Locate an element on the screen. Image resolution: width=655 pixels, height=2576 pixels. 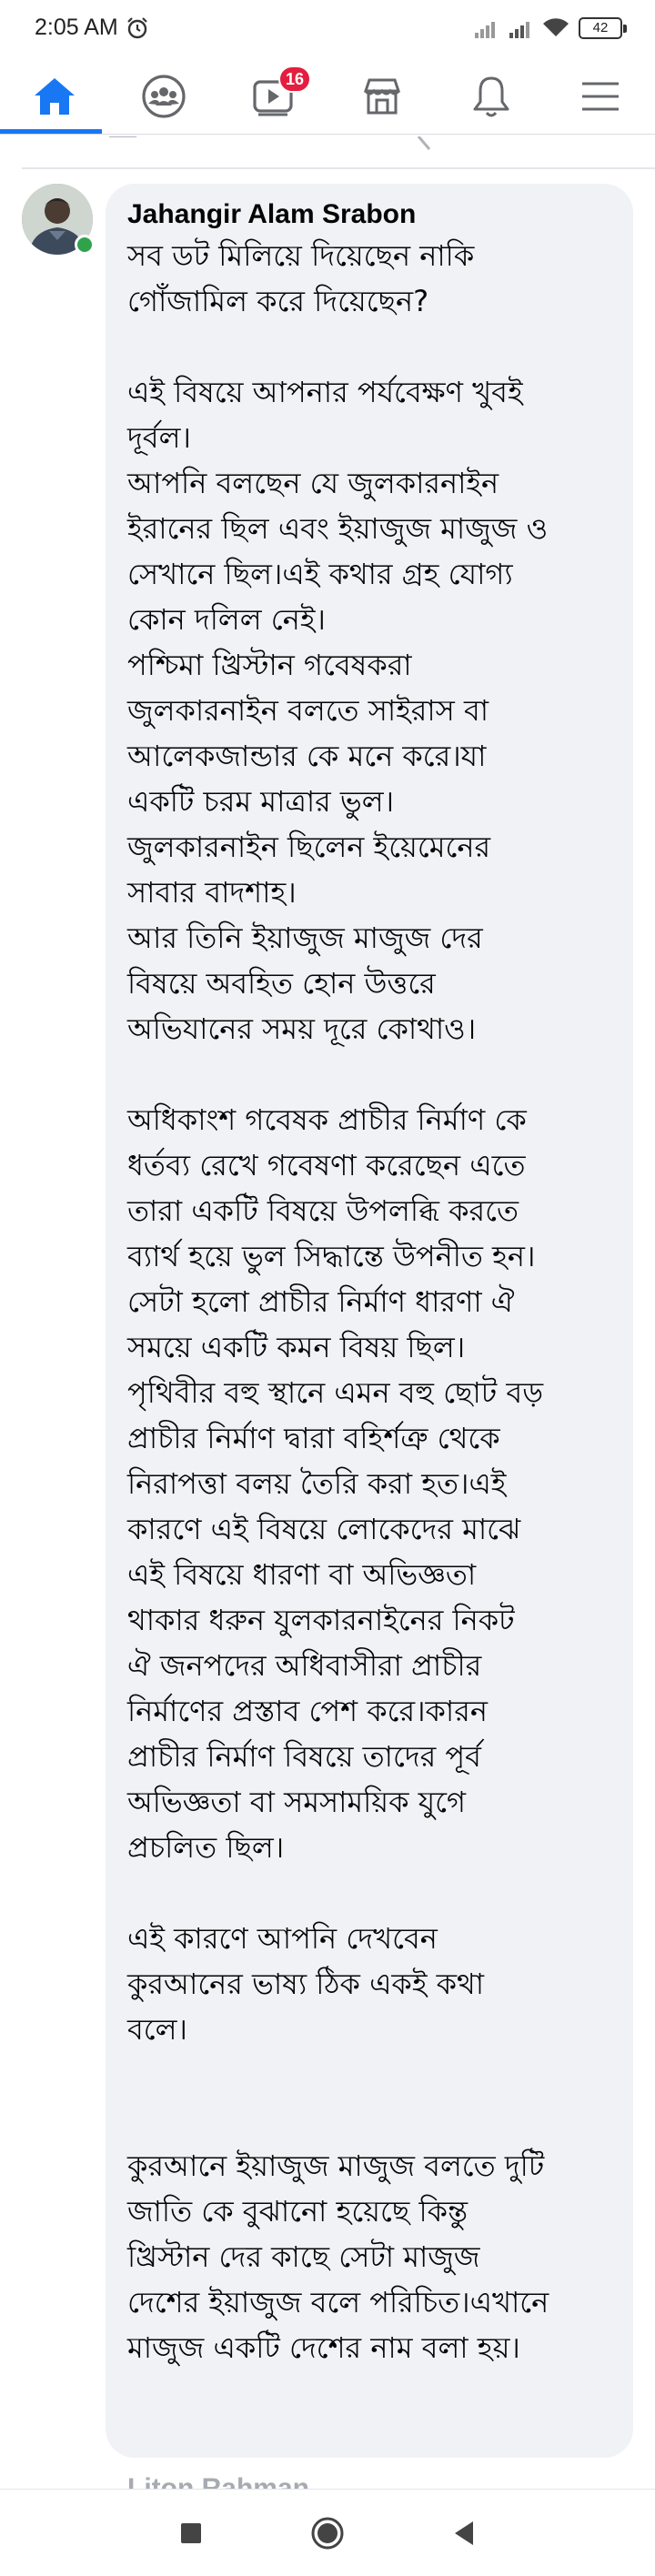
text-line: জুলকারনাইন বলতে সাইরাস বা is located at coordinates (308, 710).